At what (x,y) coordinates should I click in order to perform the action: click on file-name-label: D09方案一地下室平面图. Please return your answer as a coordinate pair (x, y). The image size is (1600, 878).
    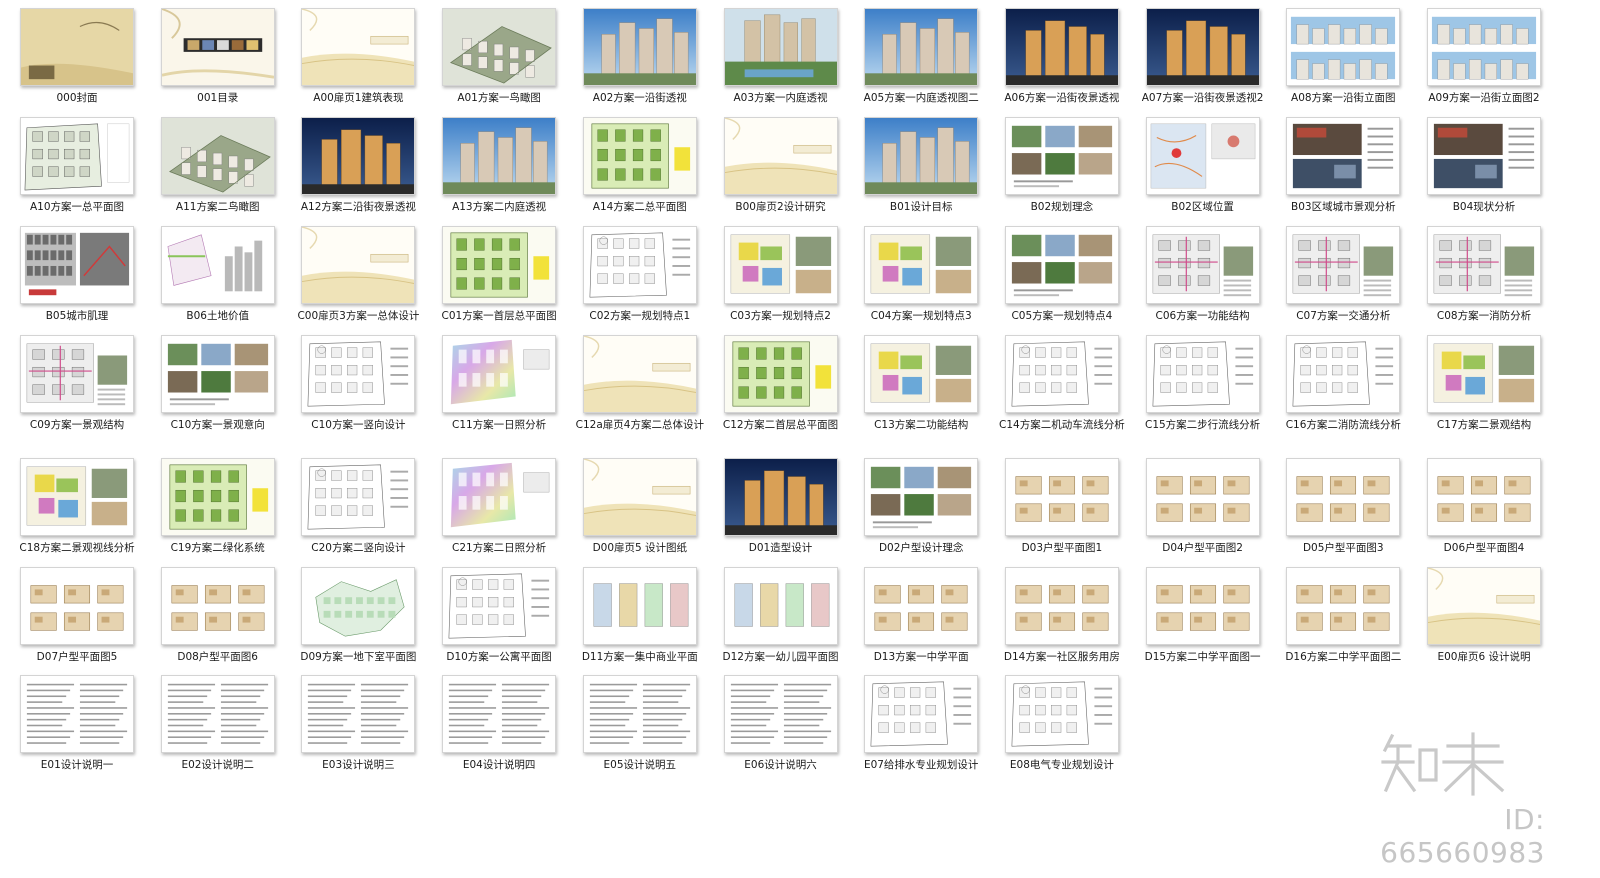
    Looking at the image, I should click on (358, 657).